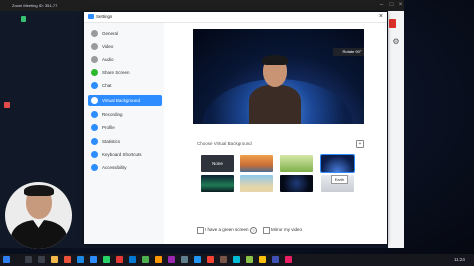 This screenshot has height=266, width=474. What do you see at coordinates (224, 143) in the screenshot?
I see `choose-background-label: Choose Virtual Background` at bounding box center [224, 143].